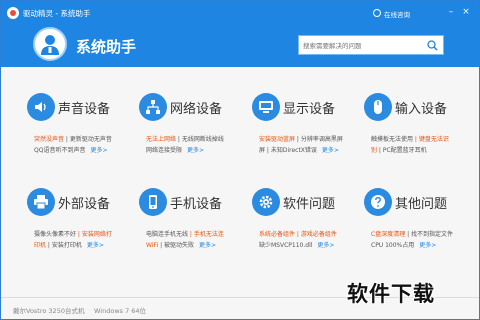 The height and width of the screenshot is (320, 480). Describe the element at coordinates (362, 45) in the screenshot. I see `search-input` at that location.